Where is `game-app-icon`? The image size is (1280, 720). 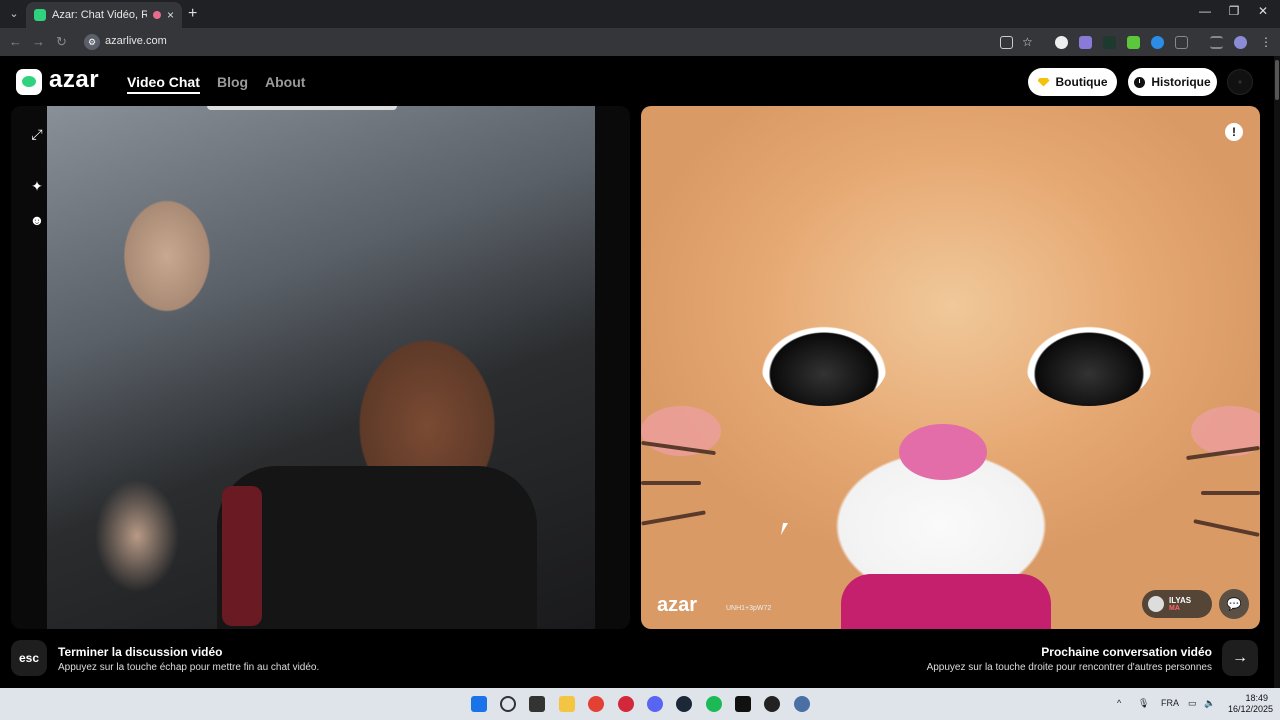
game-app-icon is located at coordinates (743, 704).